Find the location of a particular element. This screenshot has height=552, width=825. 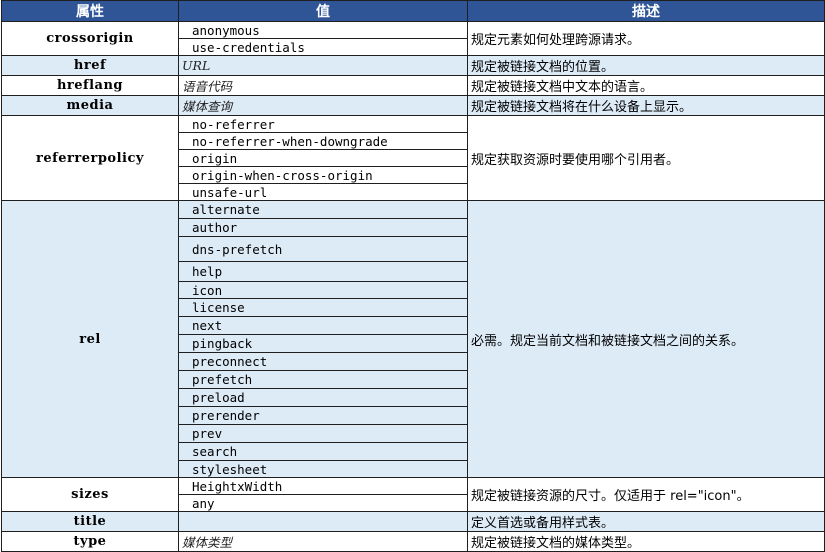

attribute-description: 规定元素如何处理跨源请求。 is located at coordinates (646, 38).